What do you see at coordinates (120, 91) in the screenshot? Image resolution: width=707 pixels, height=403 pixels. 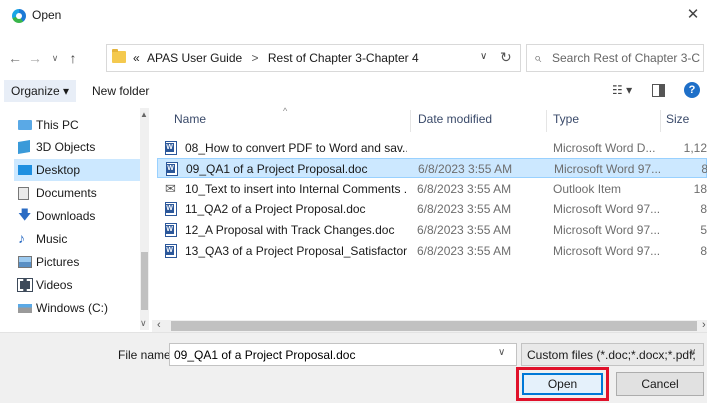 I see `new-folder-button: New folder` at bounding box center [120, 91].